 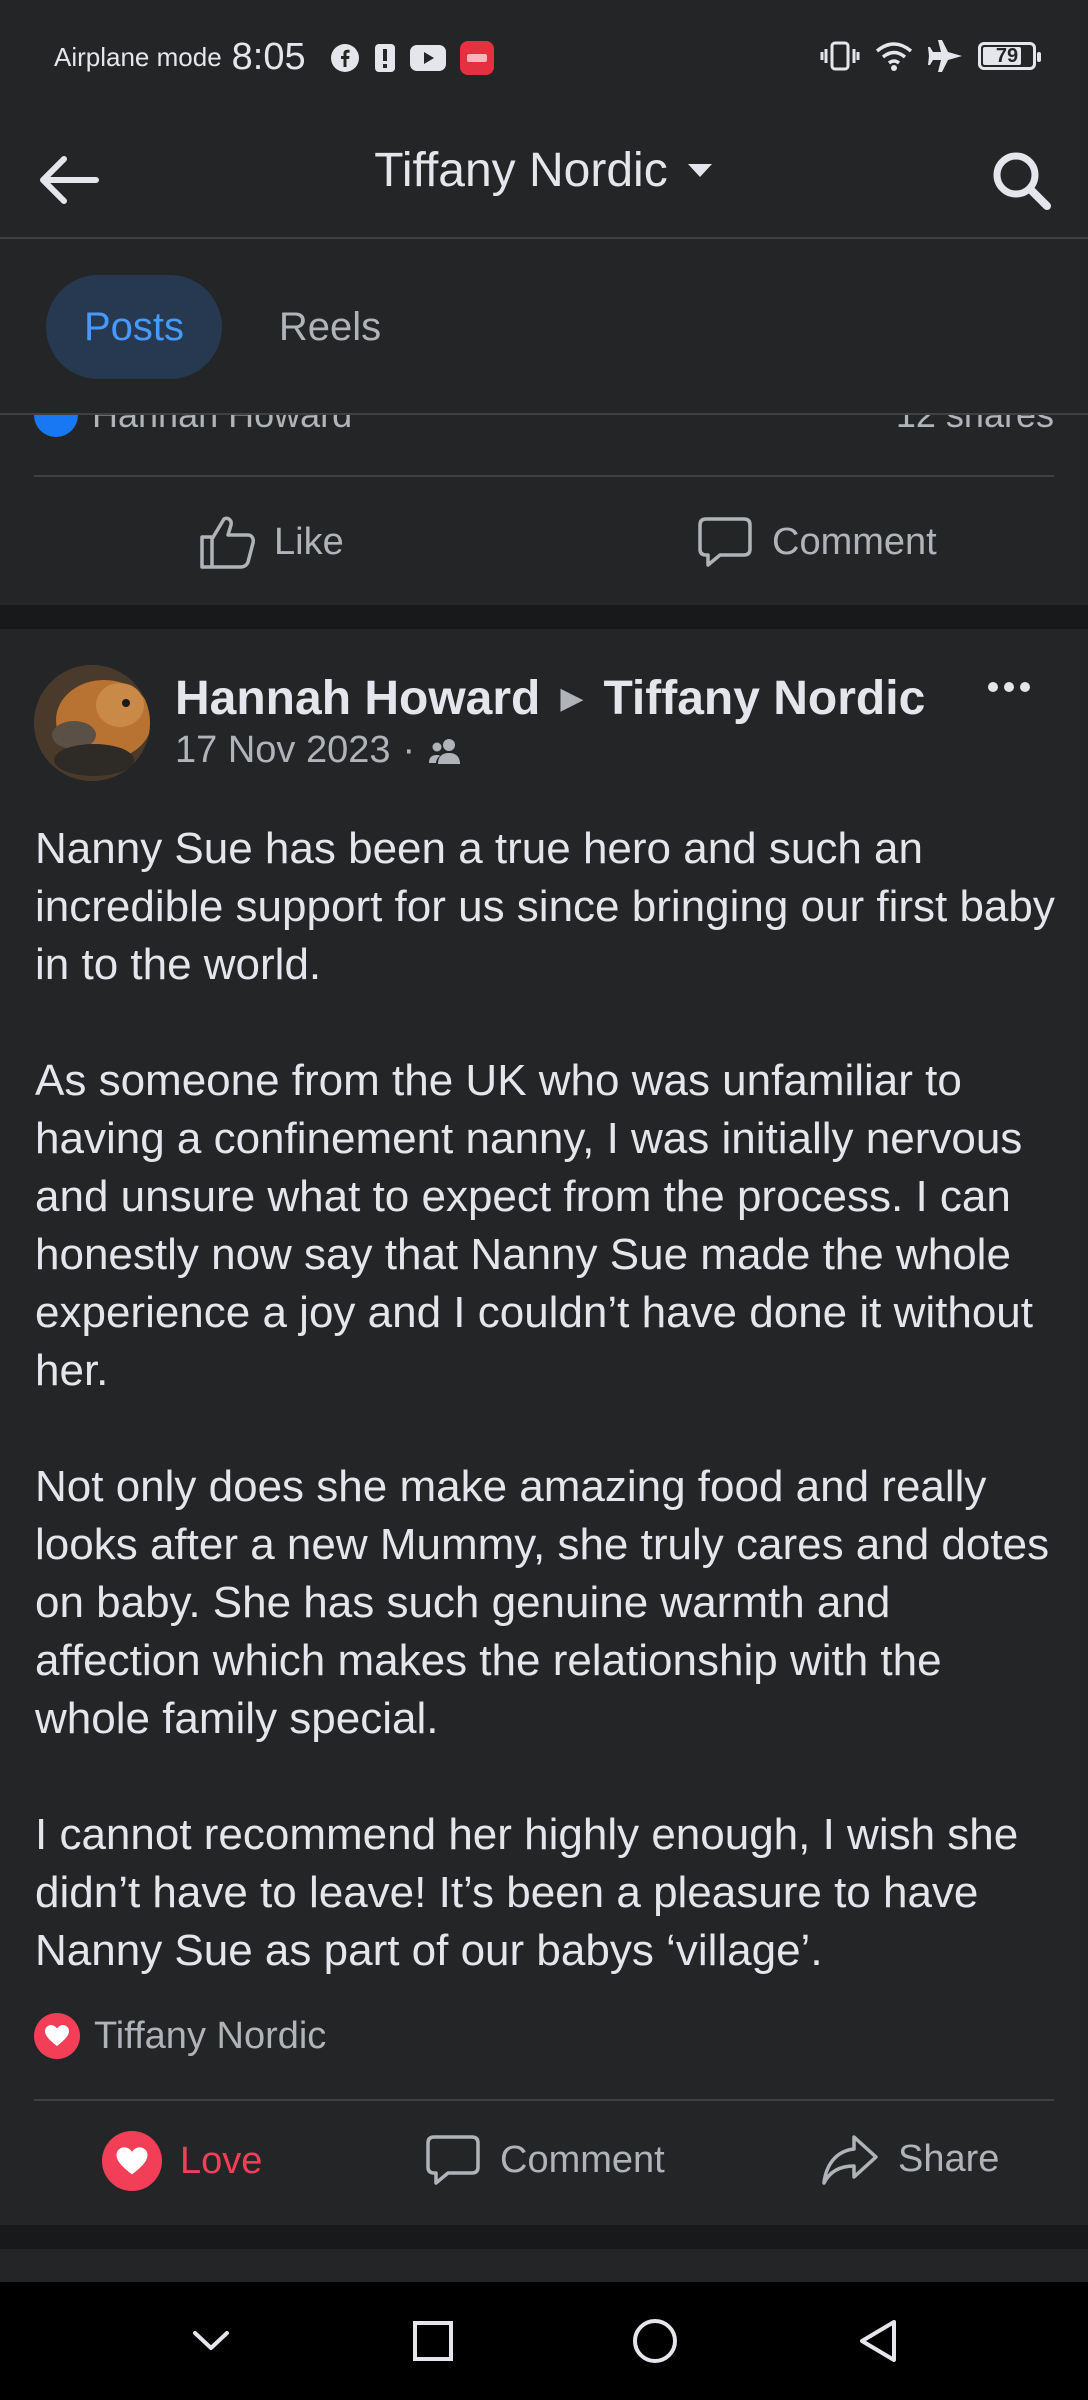 I want to click on square-icon, so click(x=433, y=2341).